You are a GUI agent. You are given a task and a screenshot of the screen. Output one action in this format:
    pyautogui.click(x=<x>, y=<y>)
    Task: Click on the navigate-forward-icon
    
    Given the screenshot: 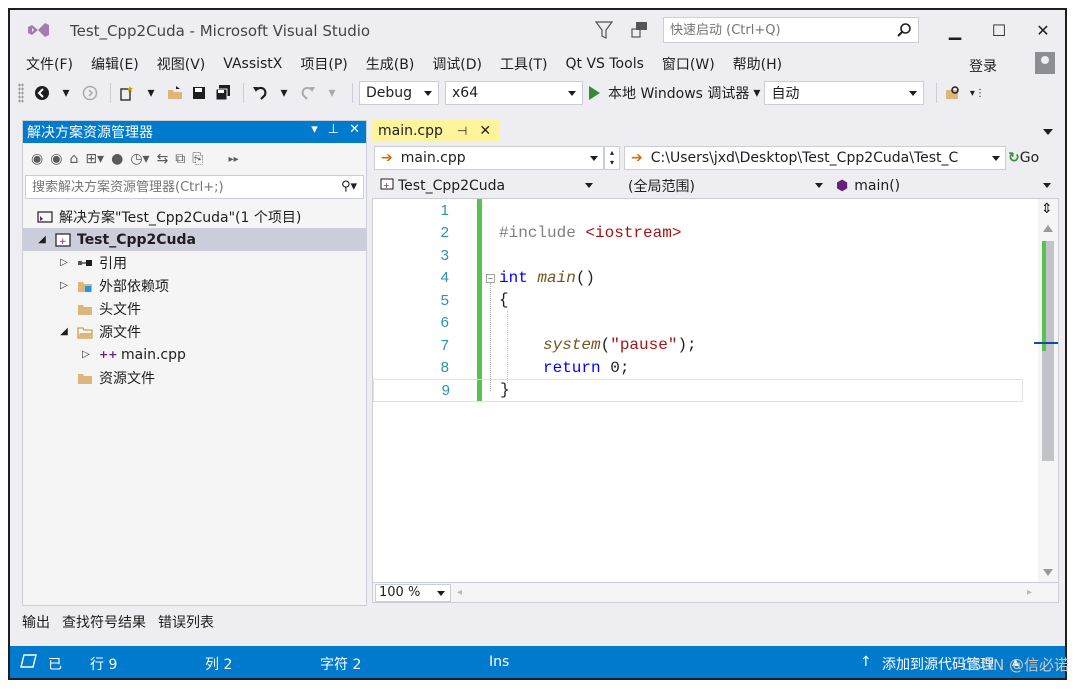 What is the action you would take?
    pyautogui.click(x=90, y=93)
    